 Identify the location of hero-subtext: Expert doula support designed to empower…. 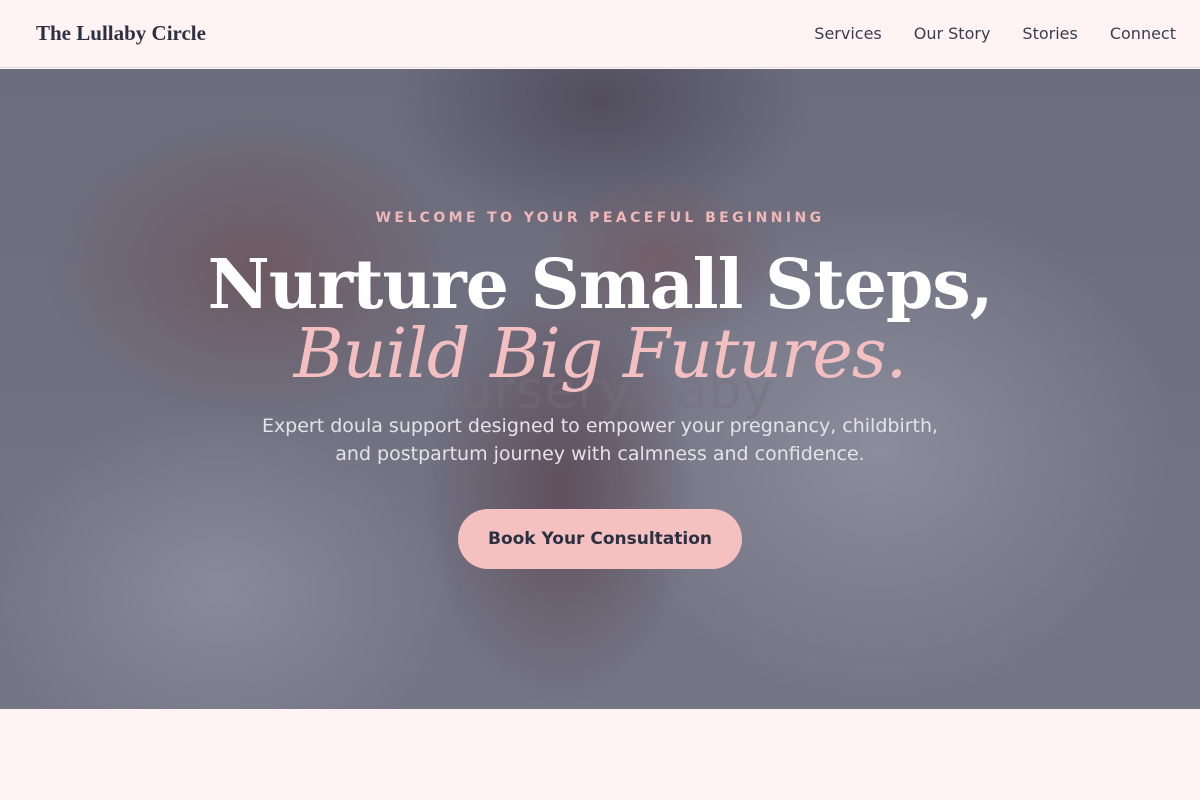
(600, 440).